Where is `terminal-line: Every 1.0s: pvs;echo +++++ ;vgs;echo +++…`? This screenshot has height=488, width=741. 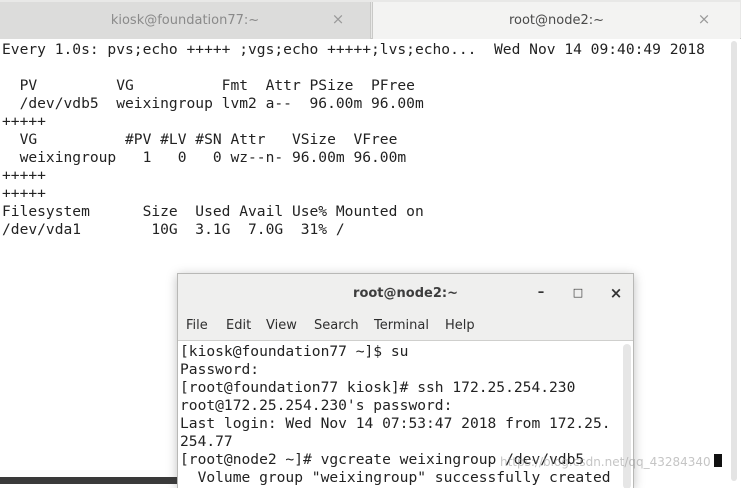
terminal-line: Every 1.0s: pvs;echo +++++ ;vgs;echo +++… is located at coordinates (353, 49).